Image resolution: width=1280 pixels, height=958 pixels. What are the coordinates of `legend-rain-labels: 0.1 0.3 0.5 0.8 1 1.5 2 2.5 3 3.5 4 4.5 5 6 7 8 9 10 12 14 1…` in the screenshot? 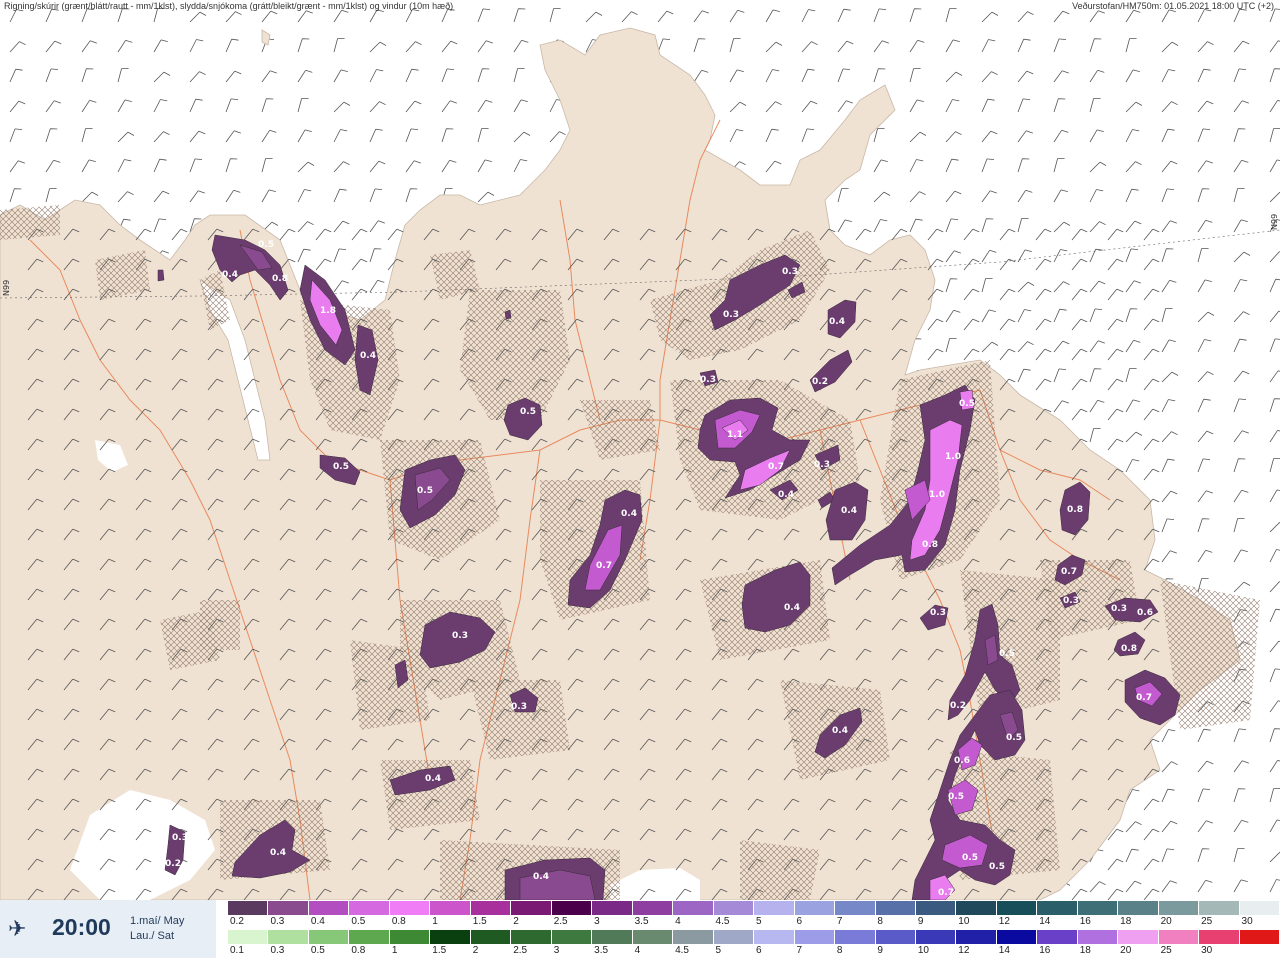 It's located at (754, 951).